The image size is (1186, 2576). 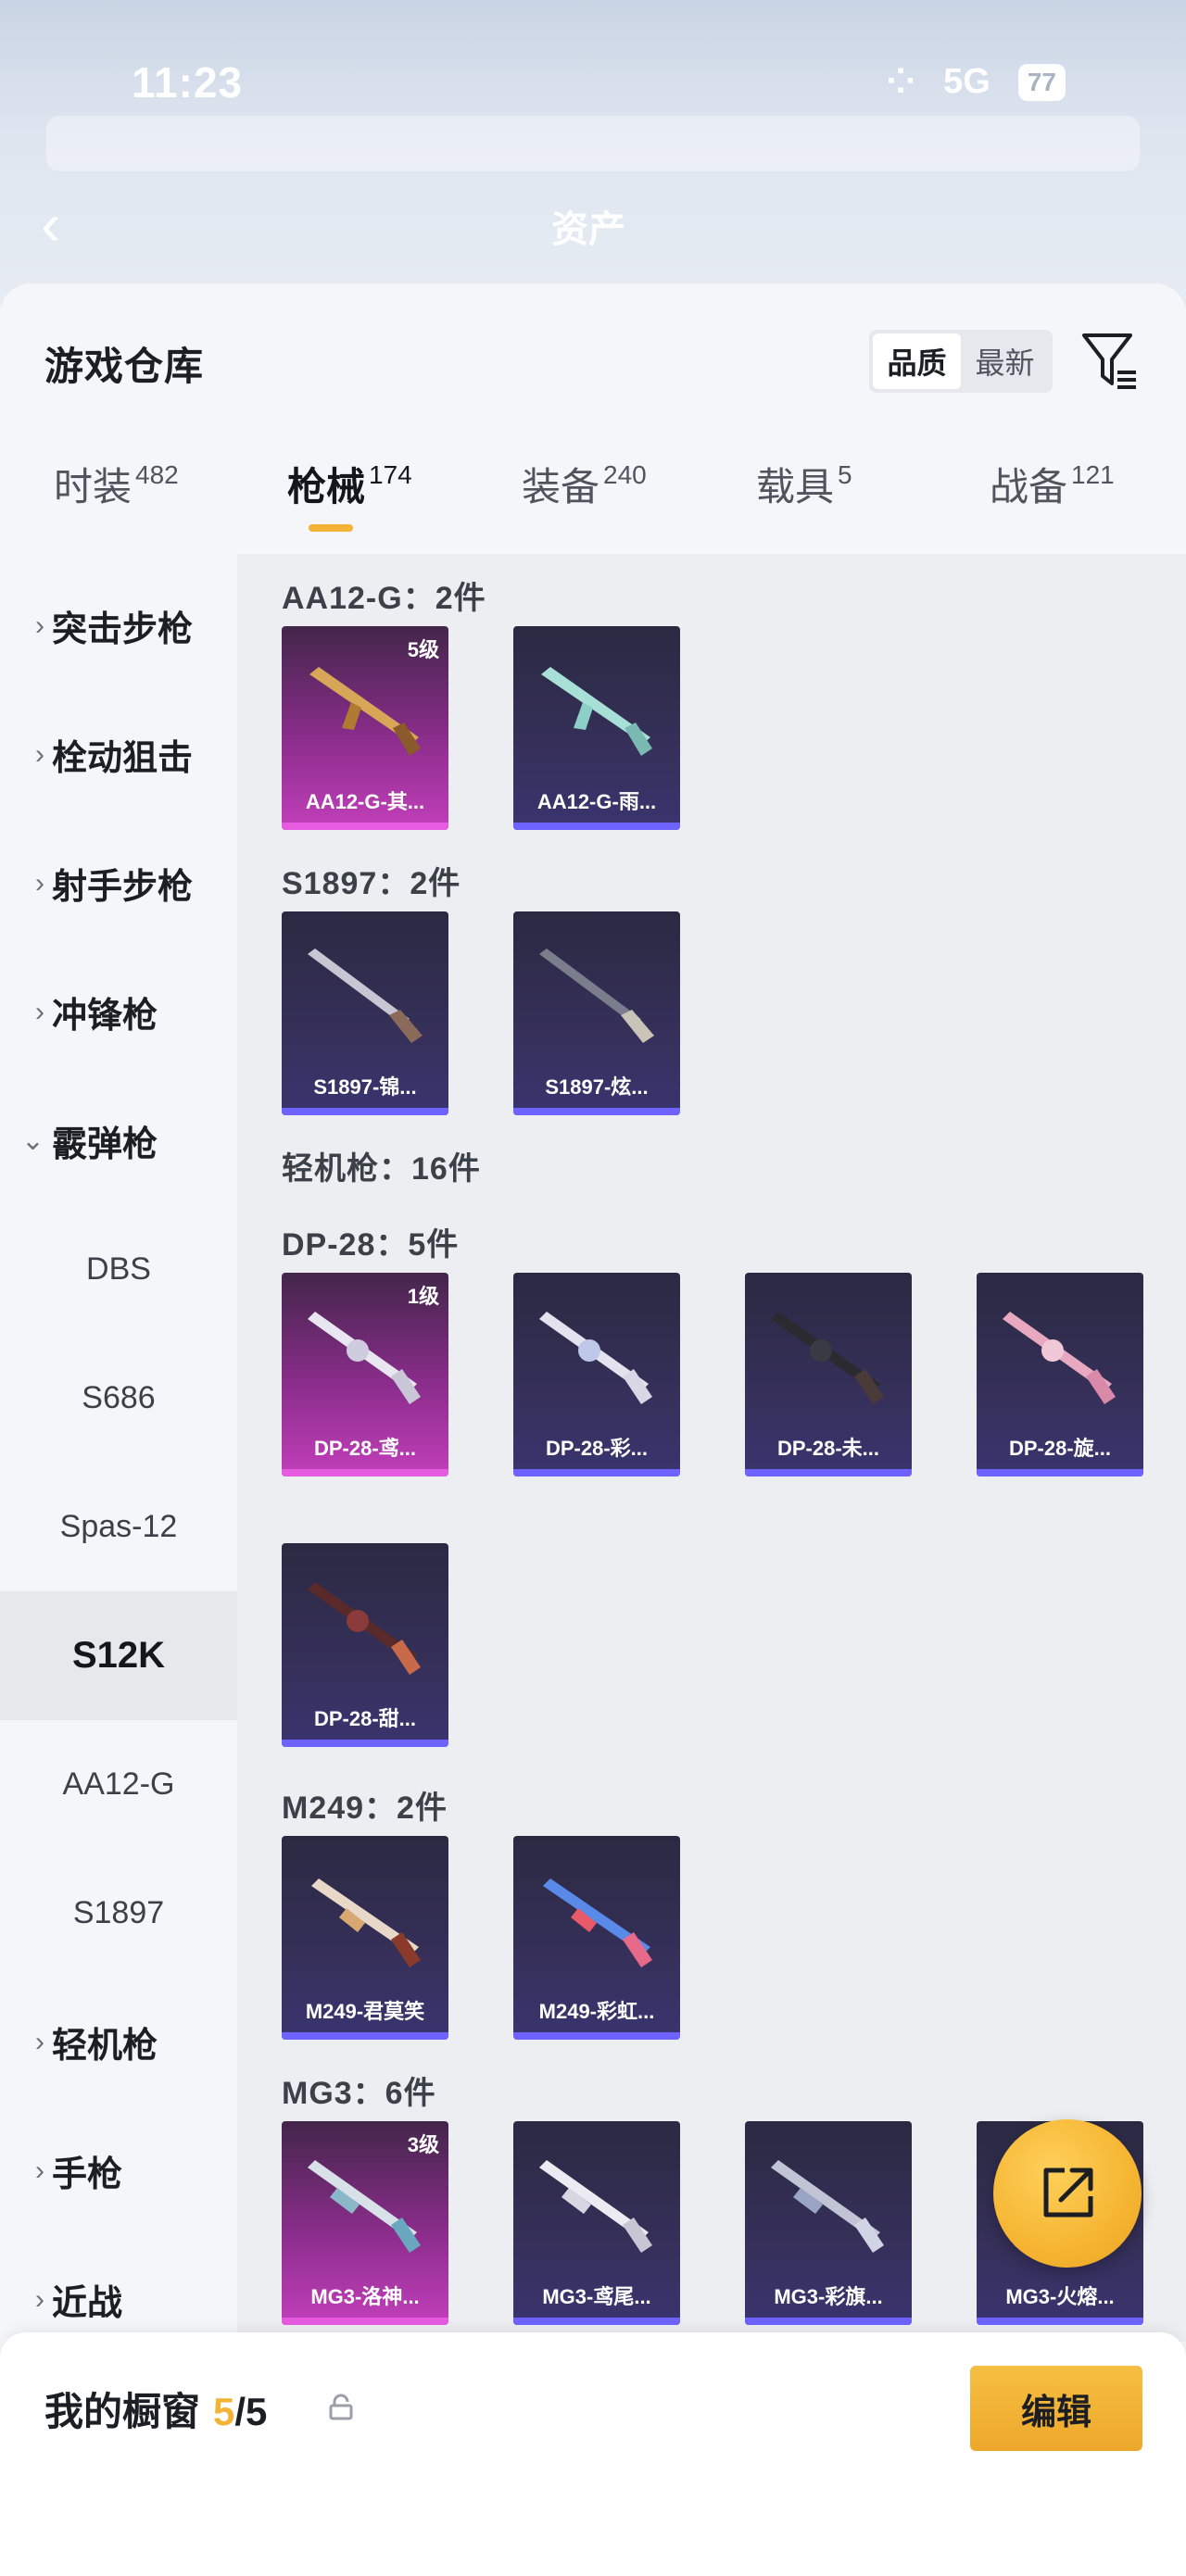 I want to click on tab-combat-gear: 战备 121, so click(x=1052, y=505).